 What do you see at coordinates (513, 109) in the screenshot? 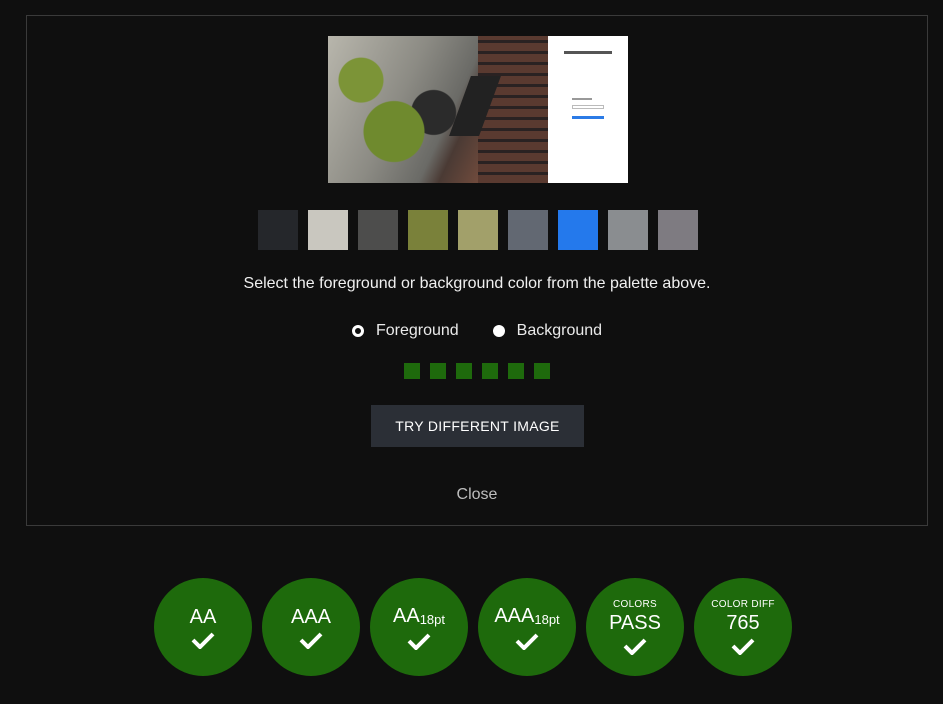
I see `building-image` at bounding box center [513, 109].